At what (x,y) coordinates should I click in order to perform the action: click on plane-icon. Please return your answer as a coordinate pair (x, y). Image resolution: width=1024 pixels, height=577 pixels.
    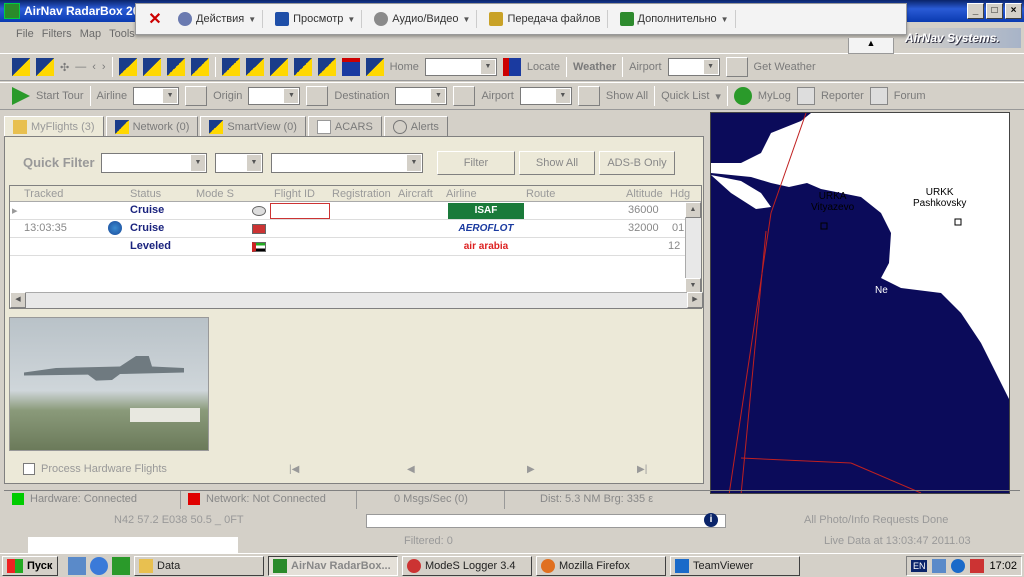
    Looking at the image, I should click on (45, 67).